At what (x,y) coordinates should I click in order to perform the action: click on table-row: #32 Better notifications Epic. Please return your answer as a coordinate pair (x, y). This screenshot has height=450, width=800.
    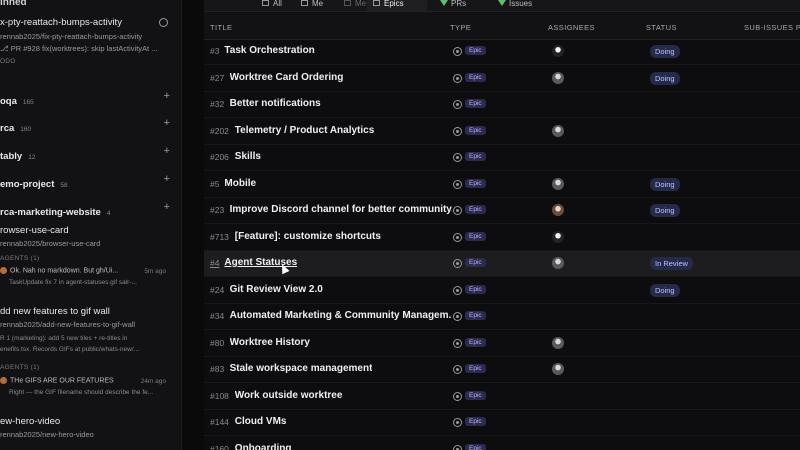
    Looking at the image, I should click on (502, 105).